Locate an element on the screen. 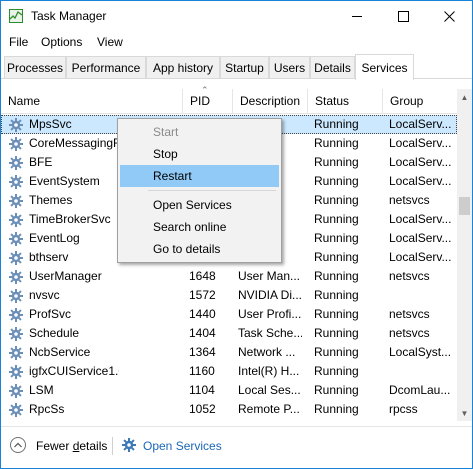 This screenshot has width=473, height=469. menu-item-start: Start is located at coordinates (166, 132).